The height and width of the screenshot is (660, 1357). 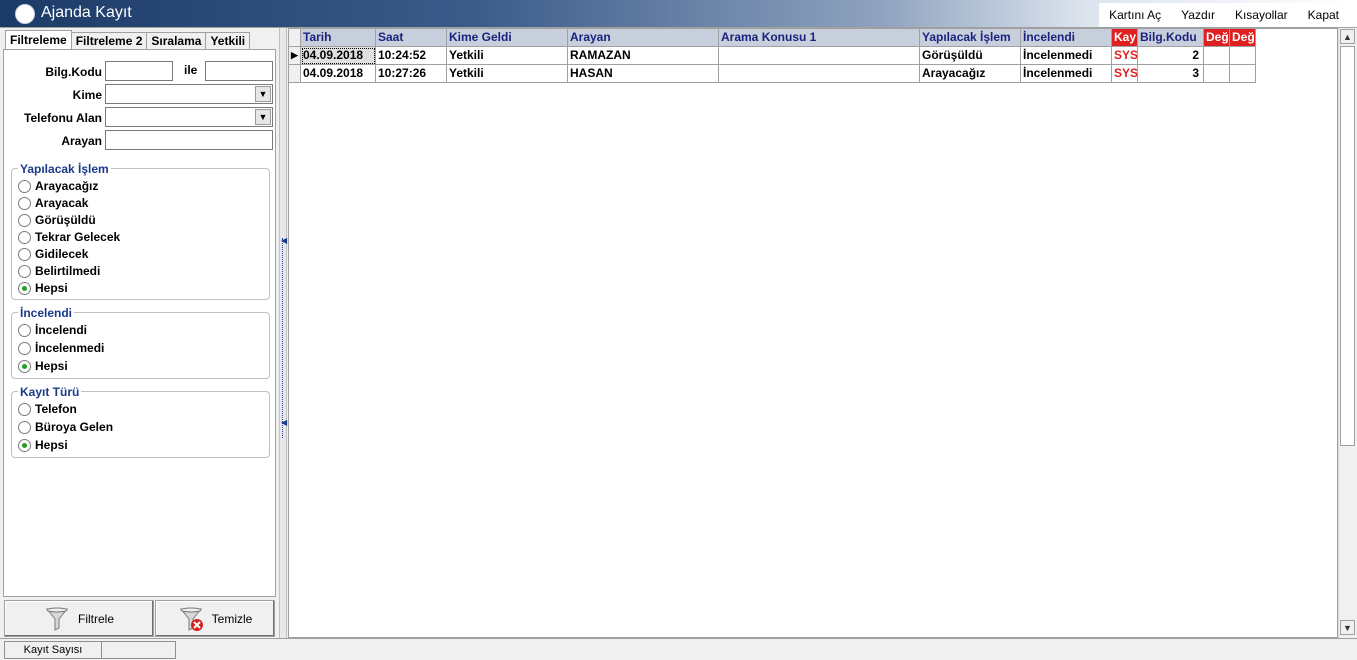 I want to click on funnel-icon, so click(x=57, y=619).